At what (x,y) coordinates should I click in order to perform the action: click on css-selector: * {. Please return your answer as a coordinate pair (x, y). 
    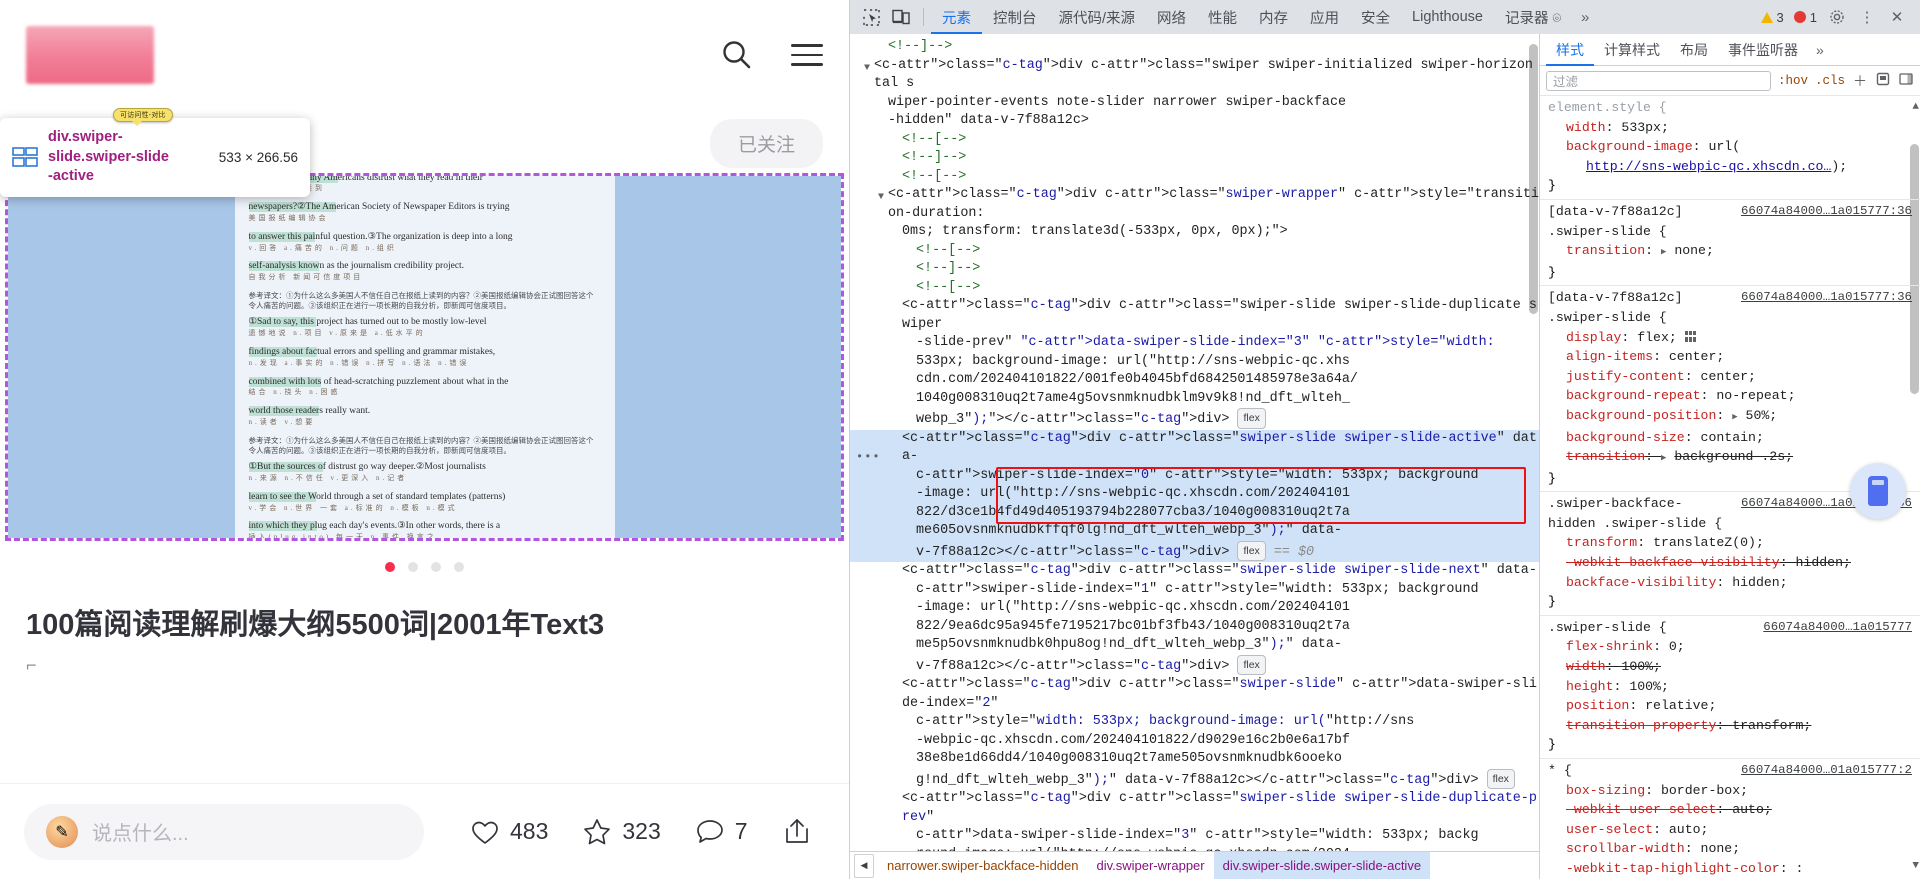
    Looking at the image, I should click on (1641, 771).